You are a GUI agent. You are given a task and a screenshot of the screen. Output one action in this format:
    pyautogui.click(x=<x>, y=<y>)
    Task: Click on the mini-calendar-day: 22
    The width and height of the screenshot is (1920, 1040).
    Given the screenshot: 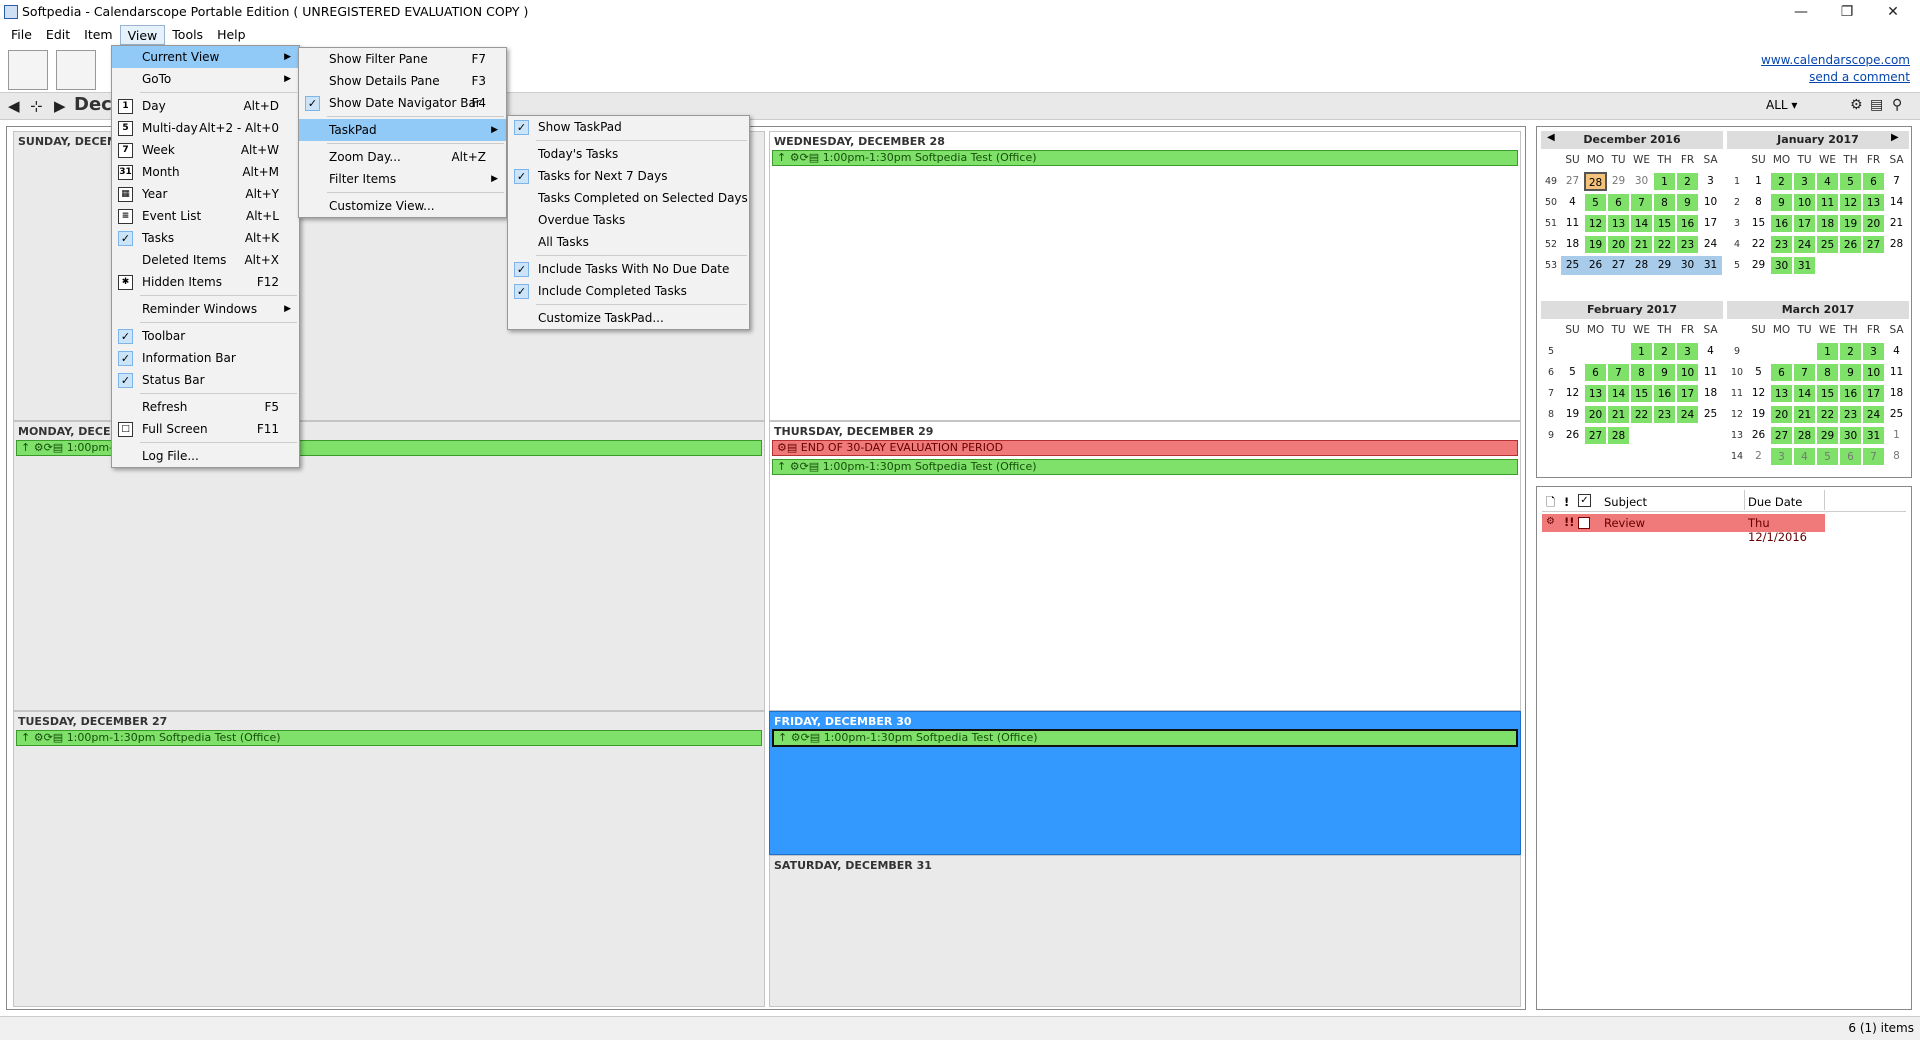 What is the action you would take?
    pyautogui.click(x=1827, y=414)
    